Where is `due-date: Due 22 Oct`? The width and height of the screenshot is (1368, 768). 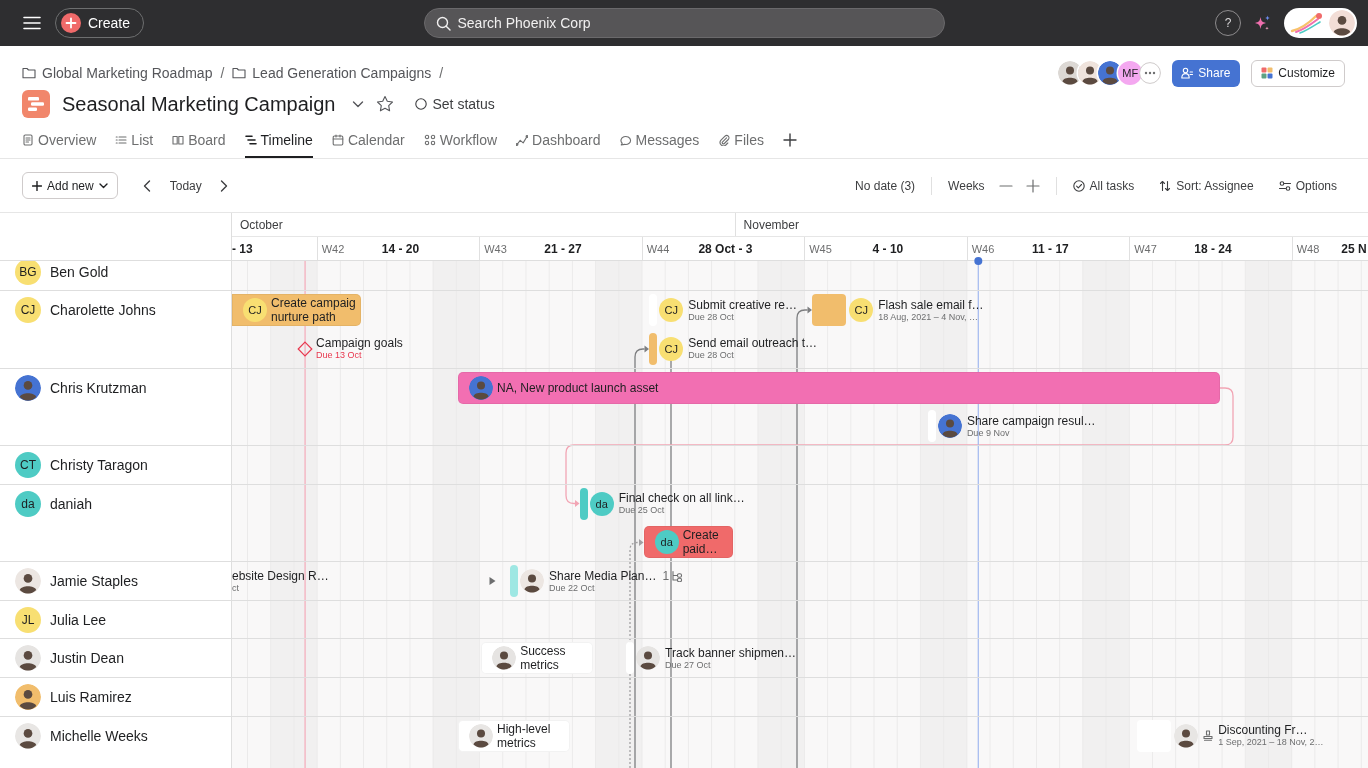
due-date: Due 22 Oct is located at coordinates (572, 588).